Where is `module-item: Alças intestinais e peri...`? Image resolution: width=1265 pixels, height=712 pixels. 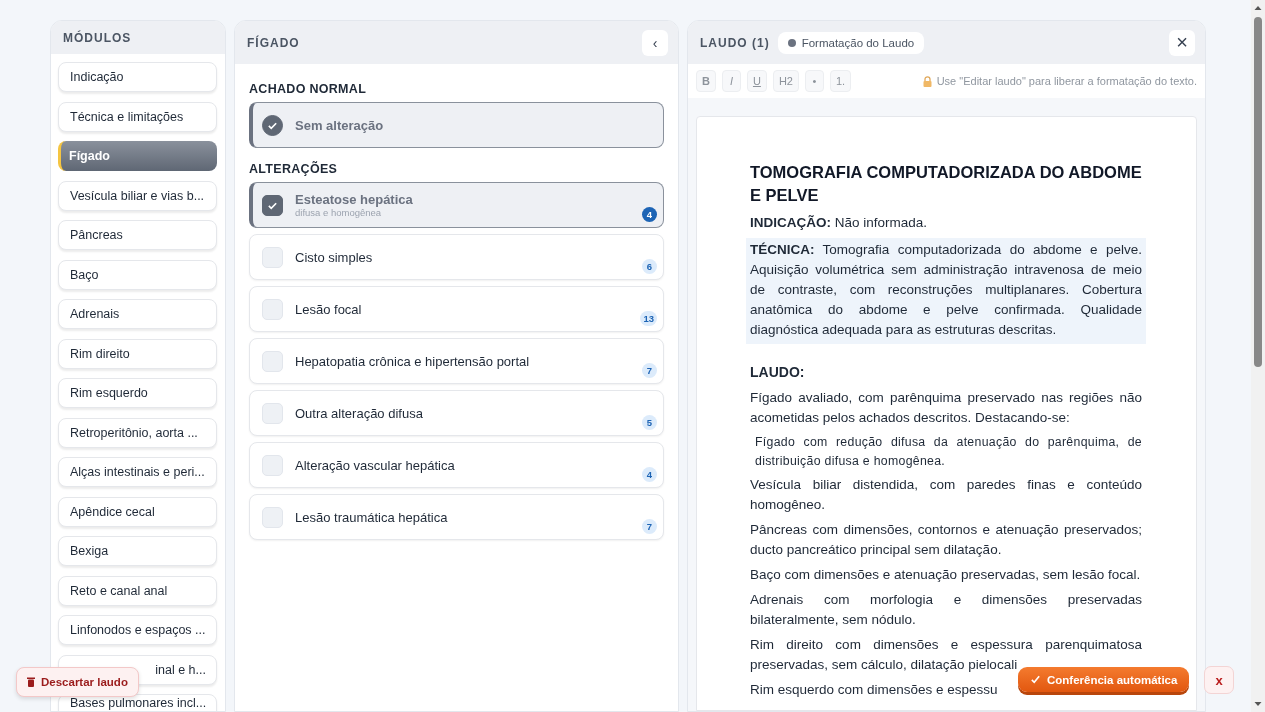 module-item: Alças intestinais e peri... is located at coordinates (137, 472).